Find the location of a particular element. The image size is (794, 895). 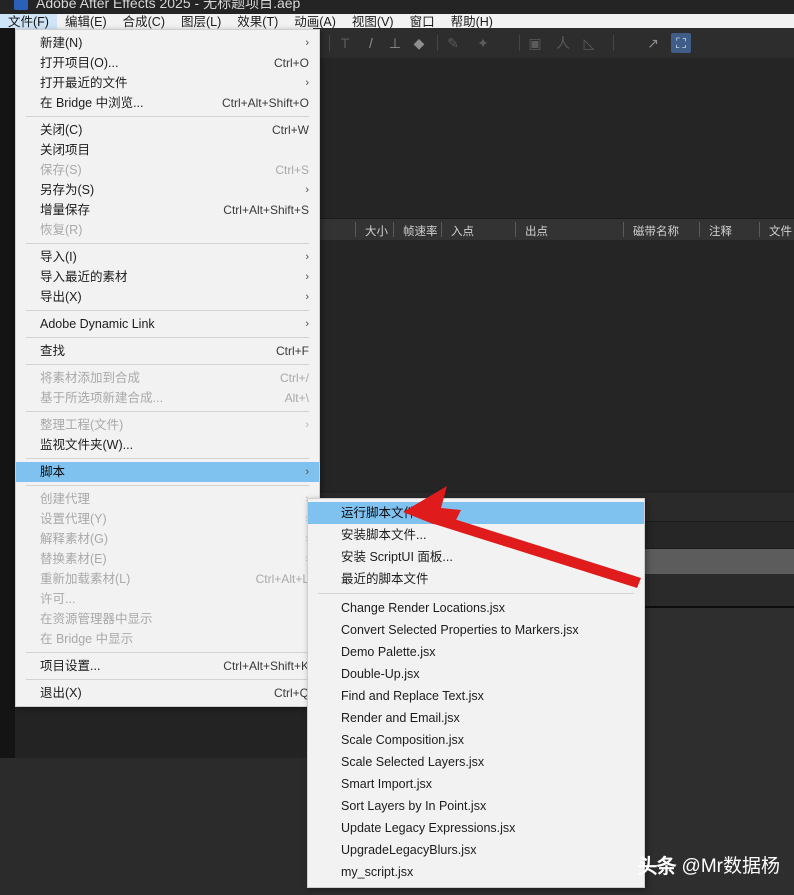

menu-item: 恢复(R) is located at coordinates (167, 230).